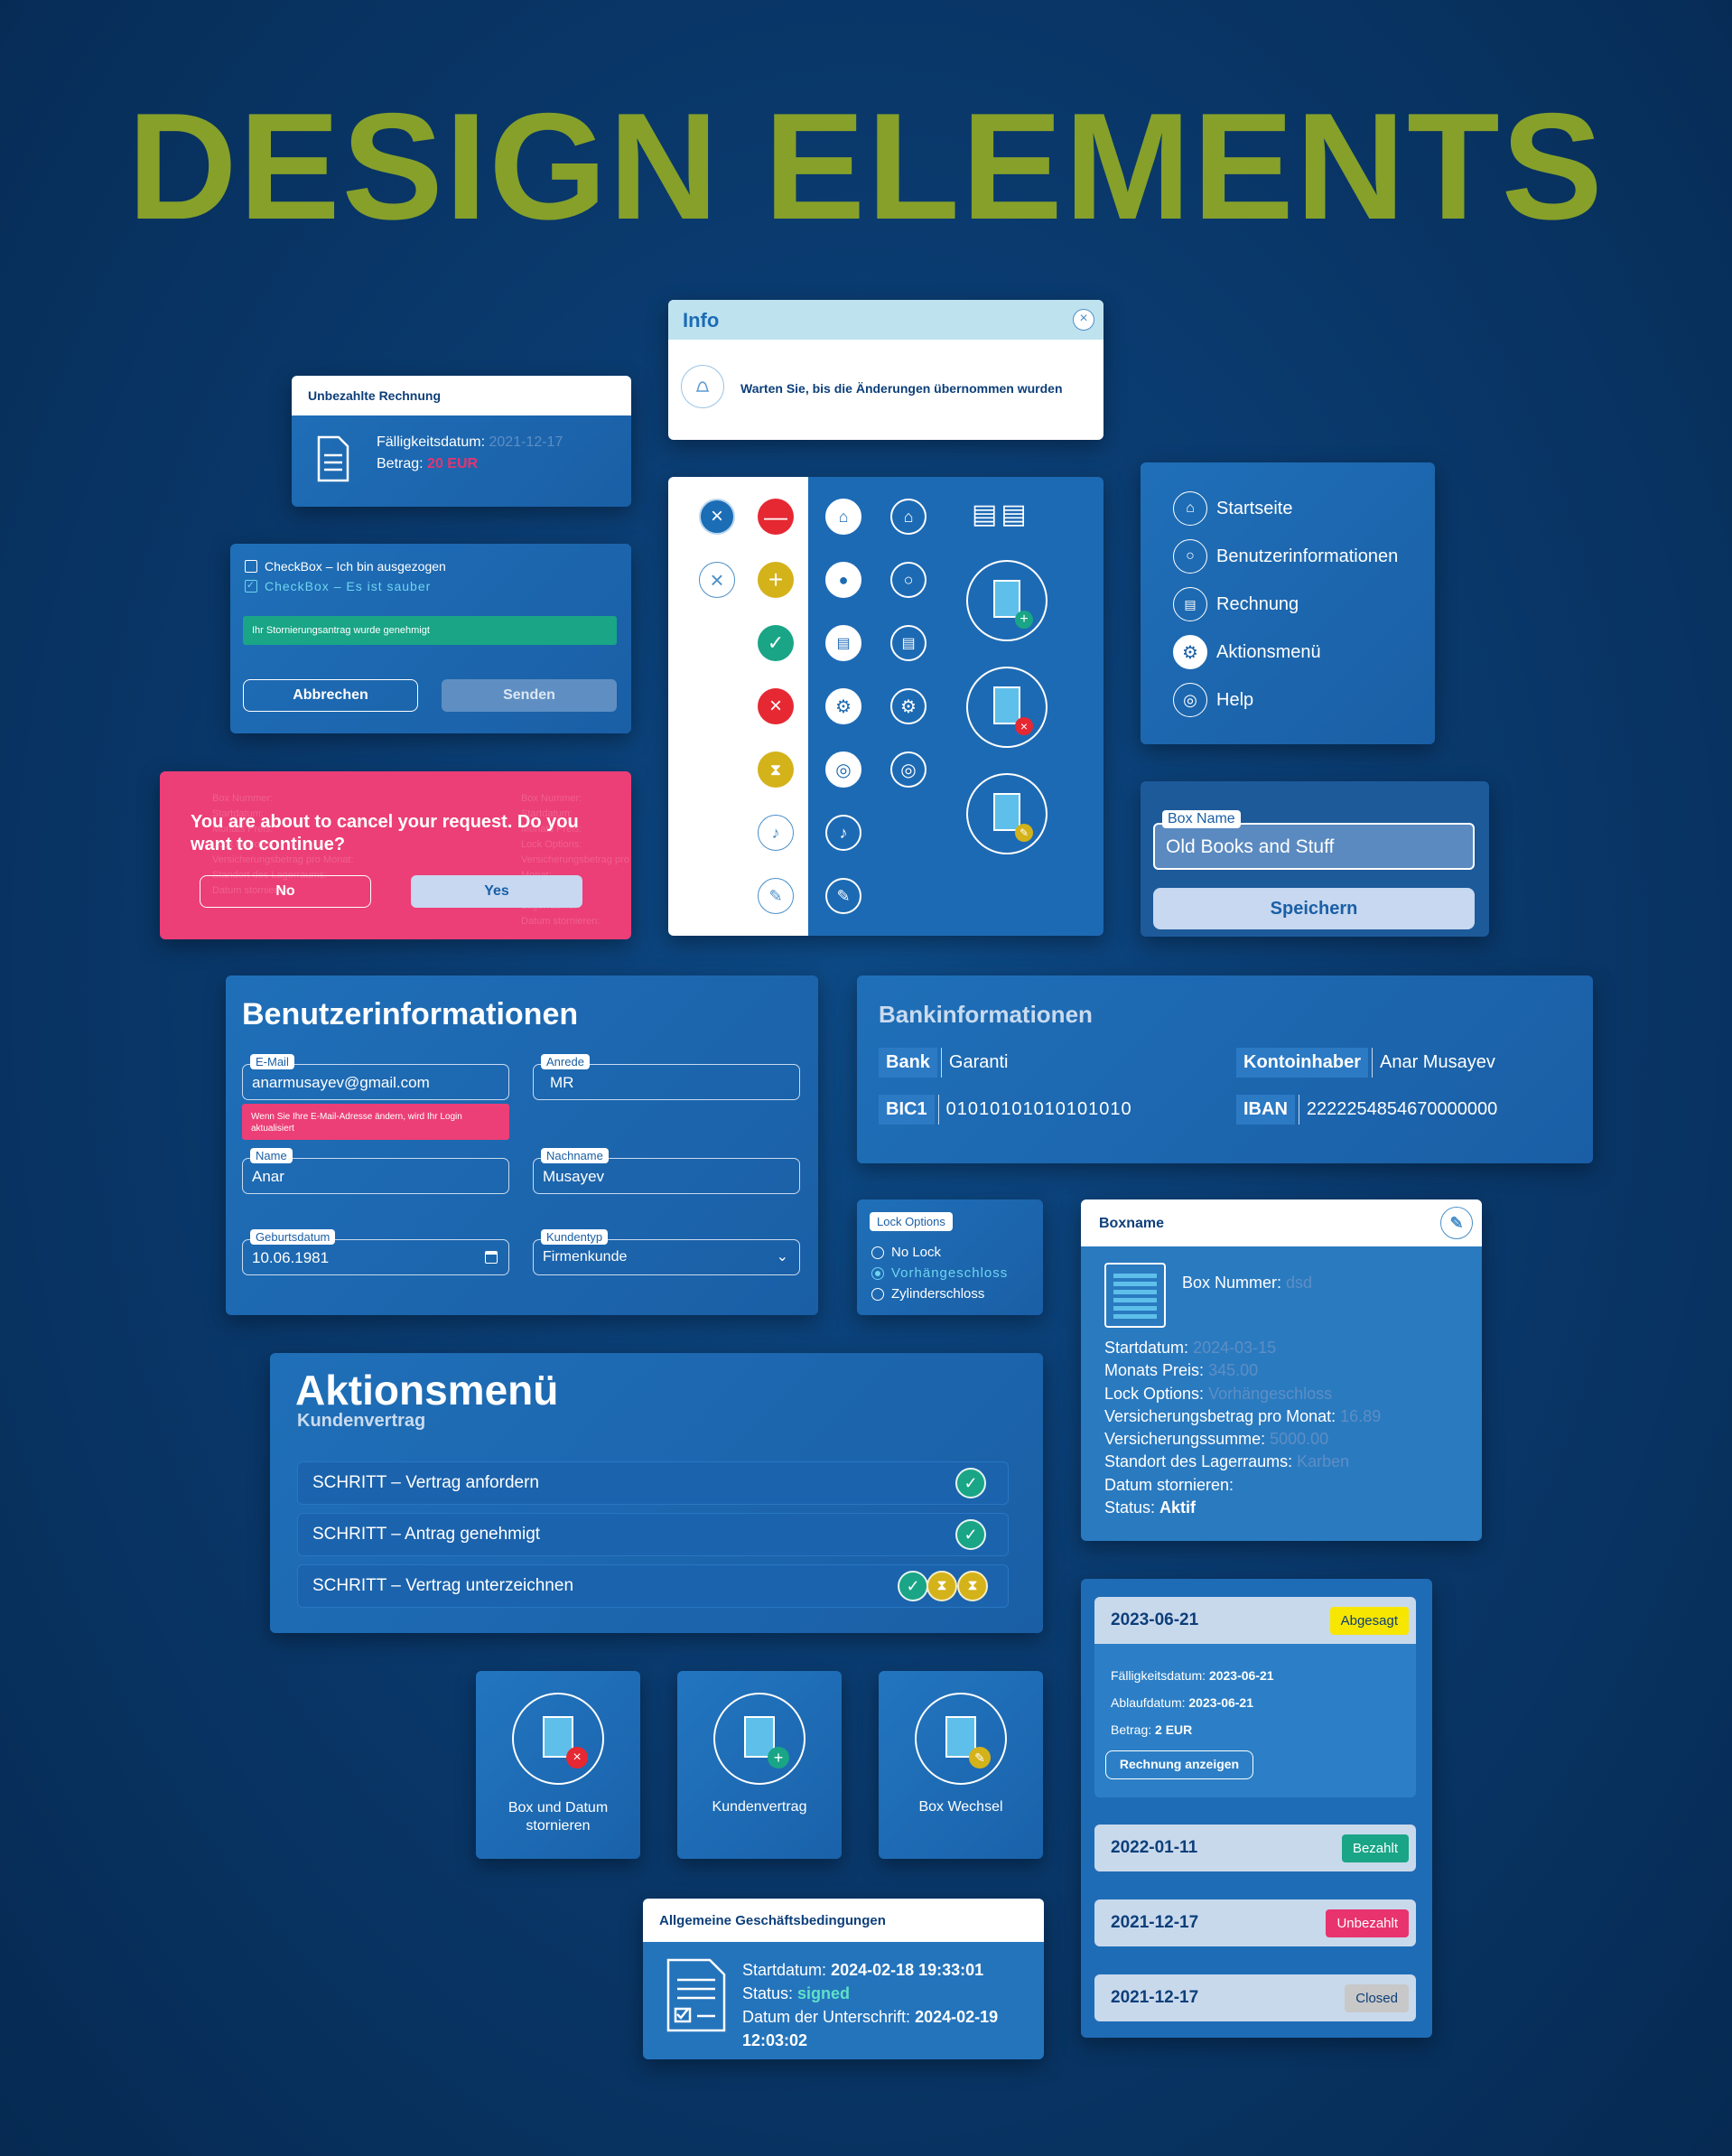 This screenshot has height=2156, width=1732. I want to click on tile-customer-contract: + Kundenvertrag, so click(759, 1765).